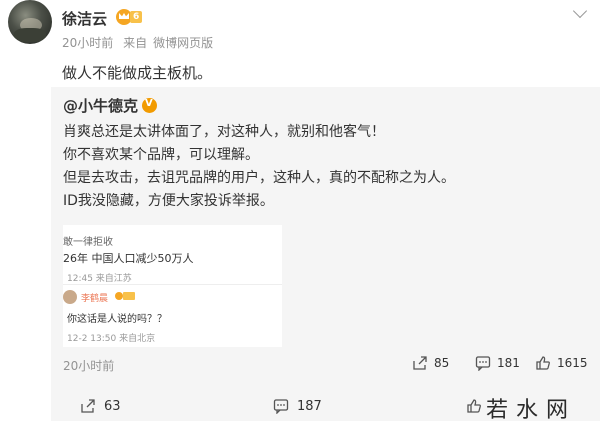 Image resolution: width=600 pixels, height=421 pixels. I want to click on image-text-line2: 26年 中国人口减少50万人, so click(128, 258).